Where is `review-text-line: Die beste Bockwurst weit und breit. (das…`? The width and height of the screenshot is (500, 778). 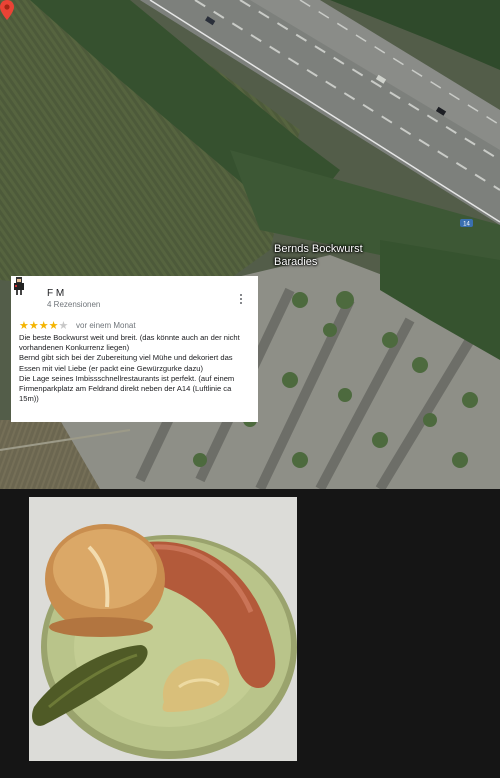
review-text-line: Die beste Bockwurst weit und breit. (das… is located at coordinates (129, 343).